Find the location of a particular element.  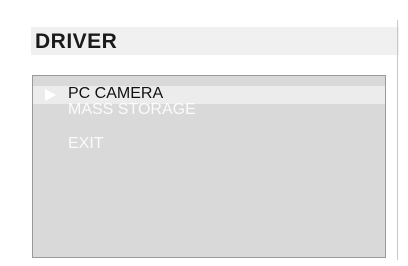

pointer-triangle-icon is located at coordinates (50, 95).